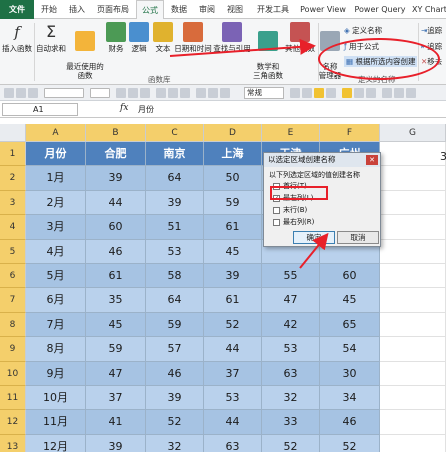 This screenshot has height=452, width=446. Describe the element at coordinates (242, 47) in the screenshot. I see `arrow-to-ribbon` at that location.